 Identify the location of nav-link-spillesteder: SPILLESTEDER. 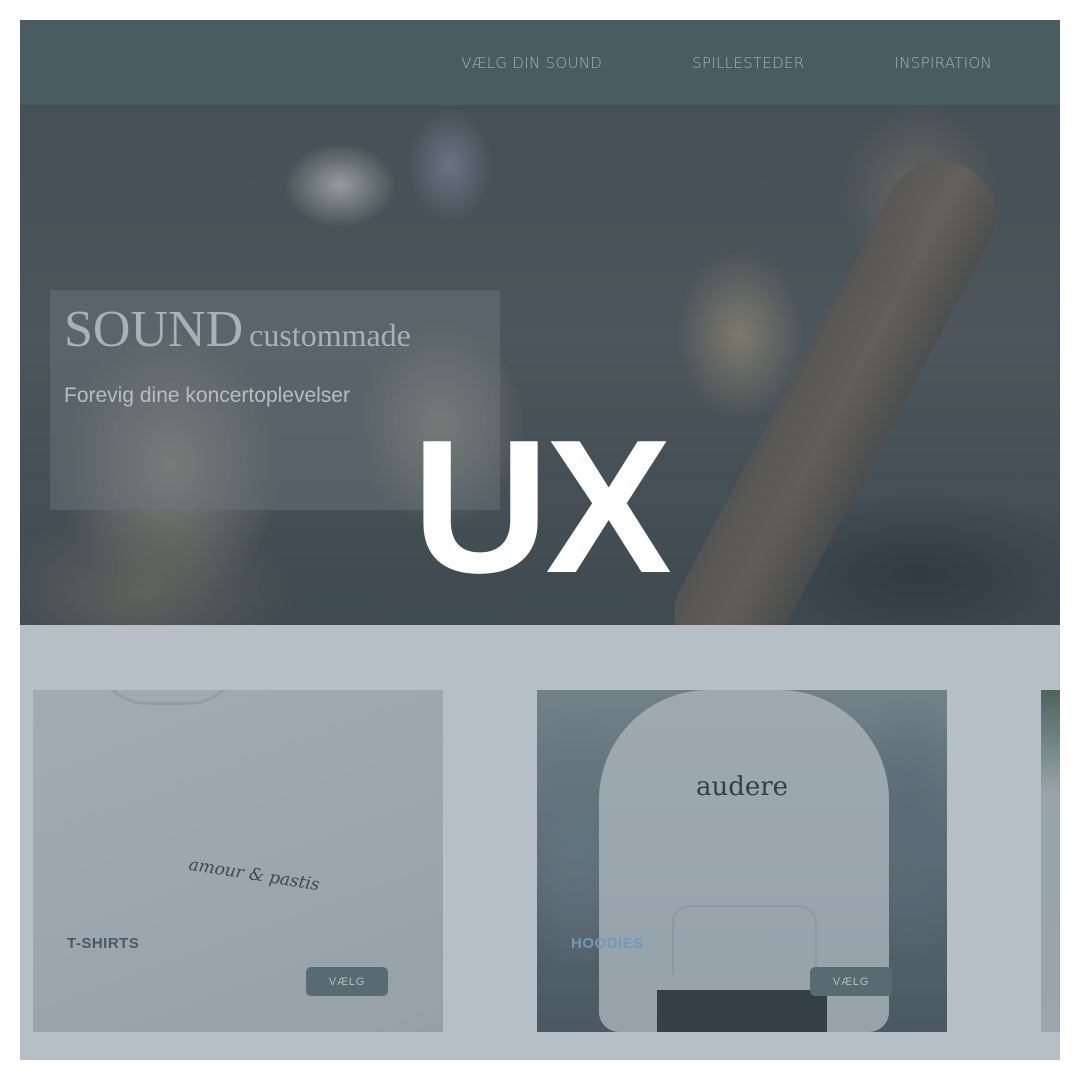
(748, 63).